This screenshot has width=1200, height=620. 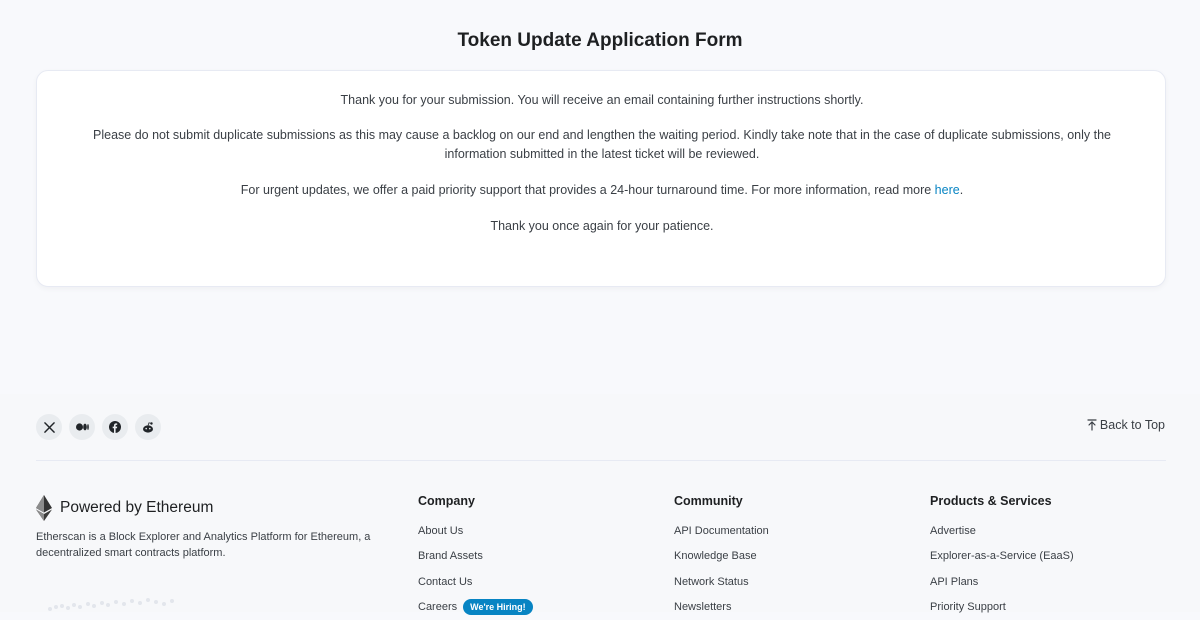 I want to click on facebook-button, so click(x=115, y=427).